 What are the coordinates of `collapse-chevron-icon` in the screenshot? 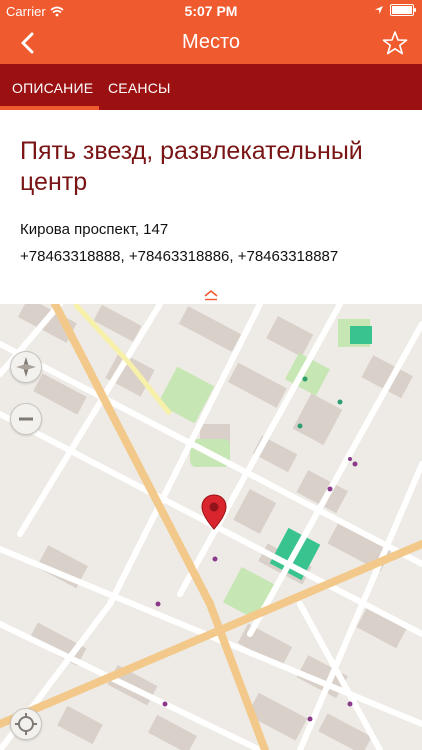 It's located at (211, 295).